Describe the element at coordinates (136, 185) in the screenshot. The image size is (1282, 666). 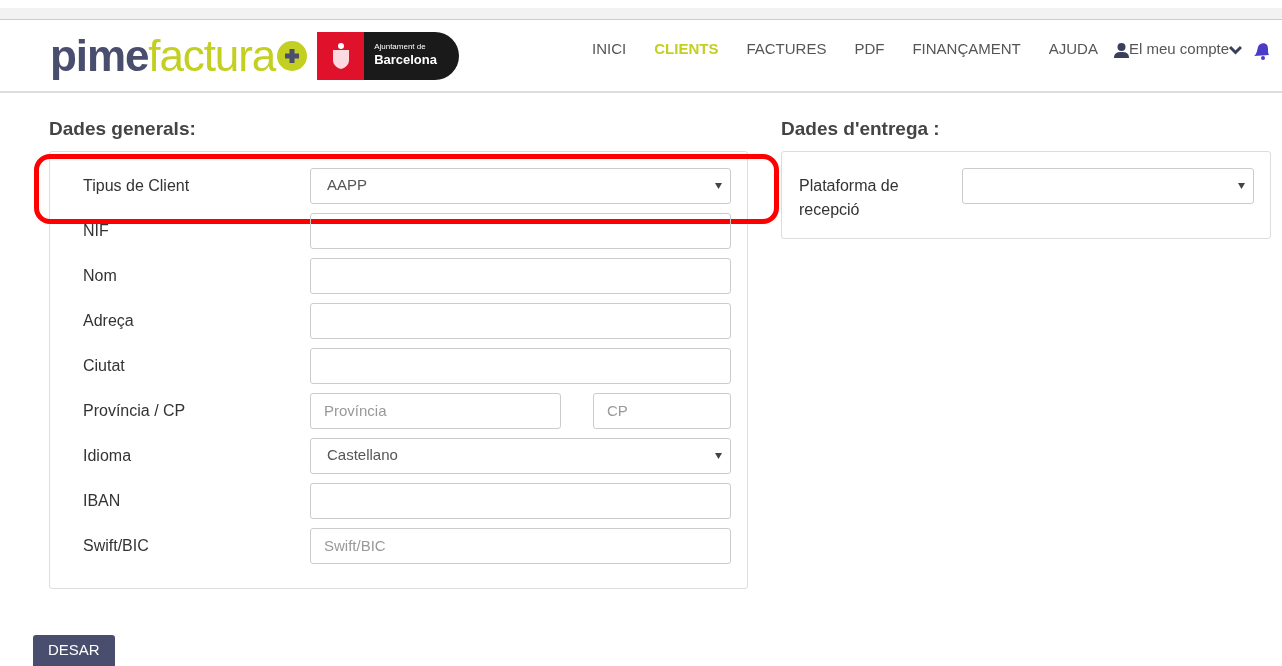
I see `field-label: Tipus de Client` at that location.